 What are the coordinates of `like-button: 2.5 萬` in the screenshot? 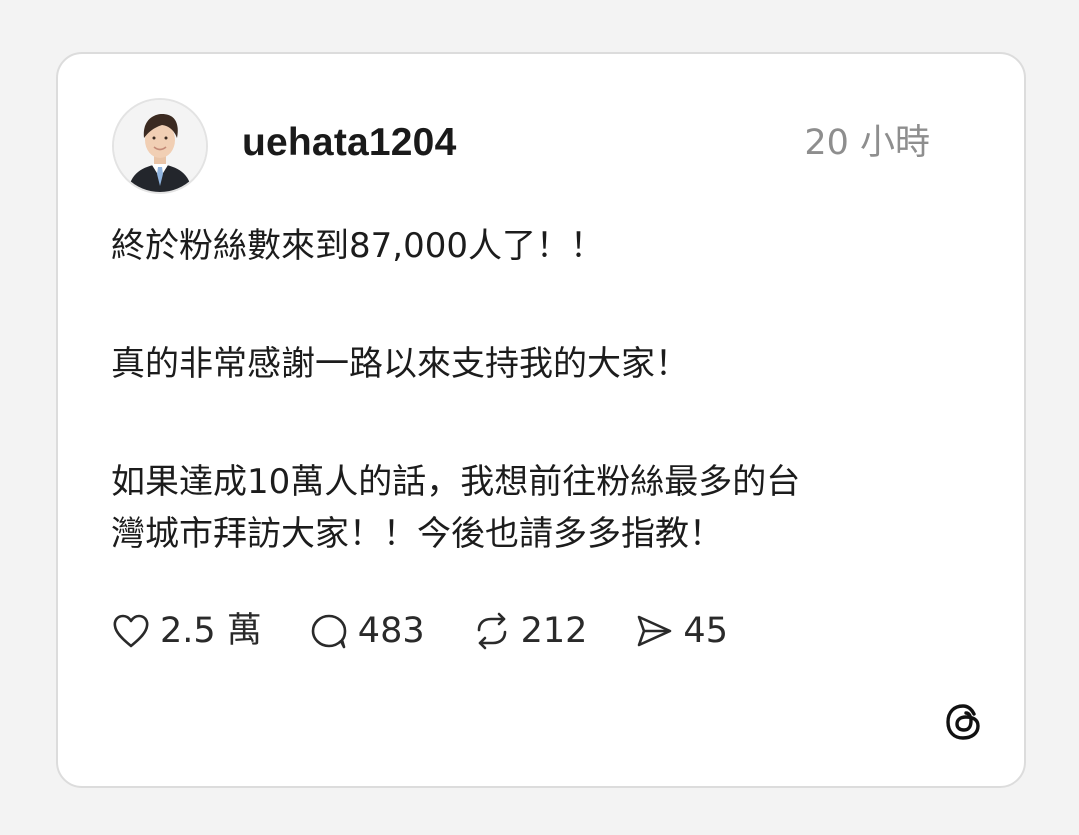 It's located at (186, 631).